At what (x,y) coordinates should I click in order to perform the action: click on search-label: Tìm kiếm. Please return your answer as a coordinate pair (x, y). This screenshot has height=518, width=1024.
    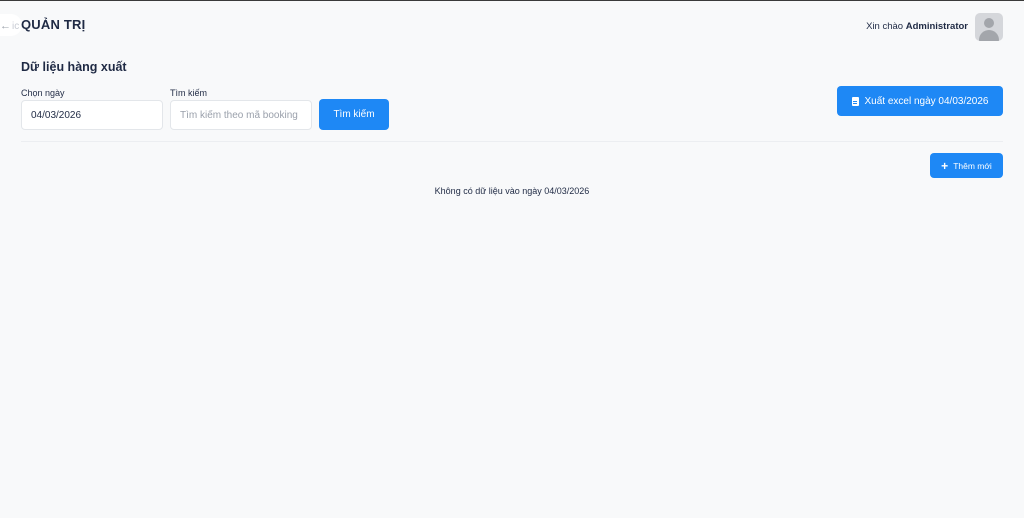
    Looking at the image, I should click on (188, 93).